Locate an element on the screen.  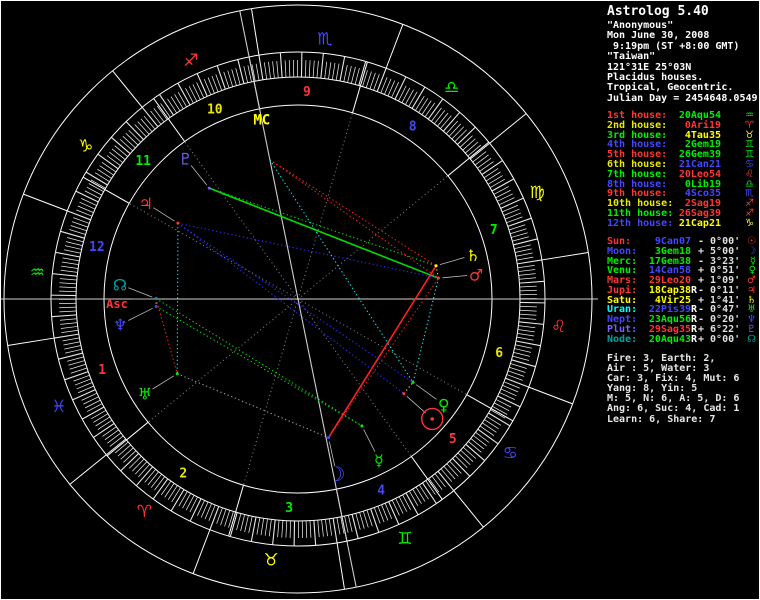
asc-label: Asc is located at coordinates (117, 304).